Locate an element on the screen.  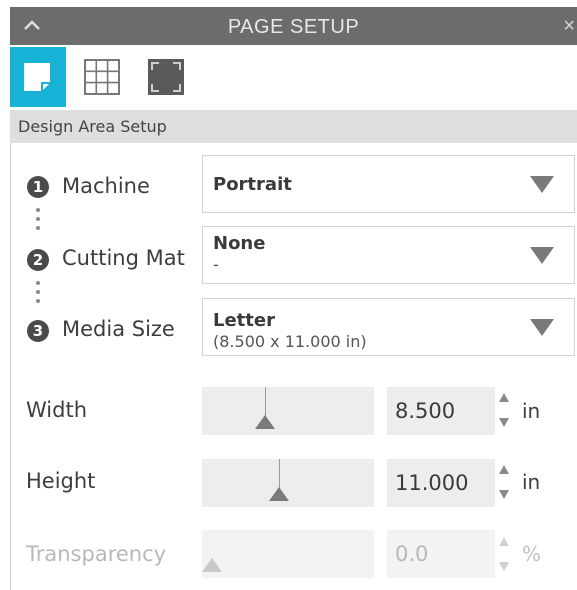
cutting-mat-subvalue: - is located at coordinates (216, 264).